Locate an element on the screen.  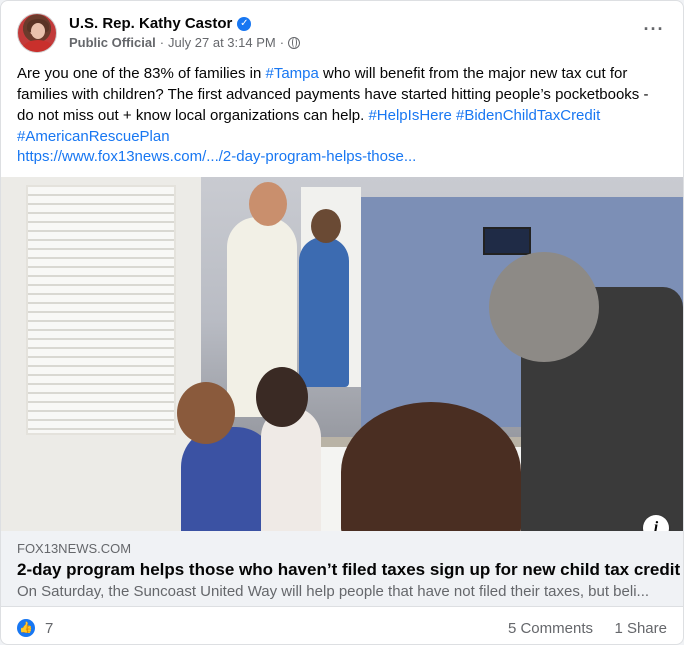
engagement-bar: 👍 7 5 Comments 1 Share is located at coordinates (342, 629).